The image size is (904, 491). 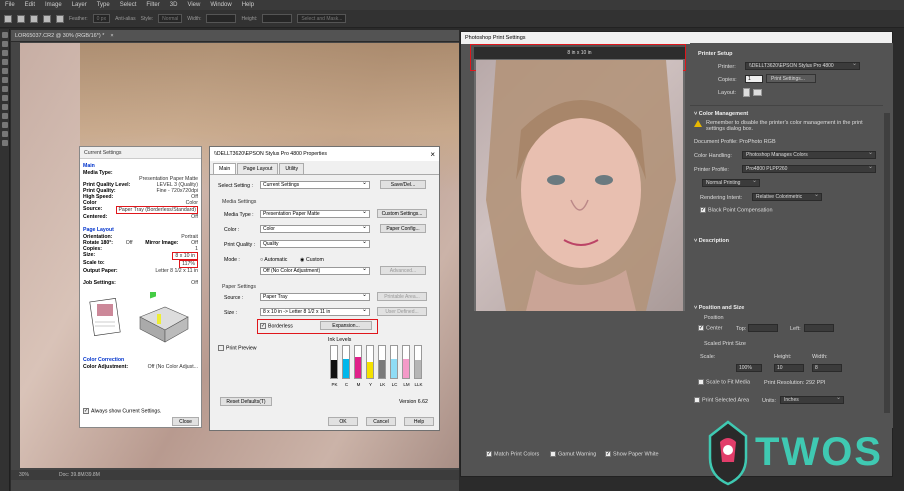 I want to click on zoom-level: 30%, so click(x=24, y=475).